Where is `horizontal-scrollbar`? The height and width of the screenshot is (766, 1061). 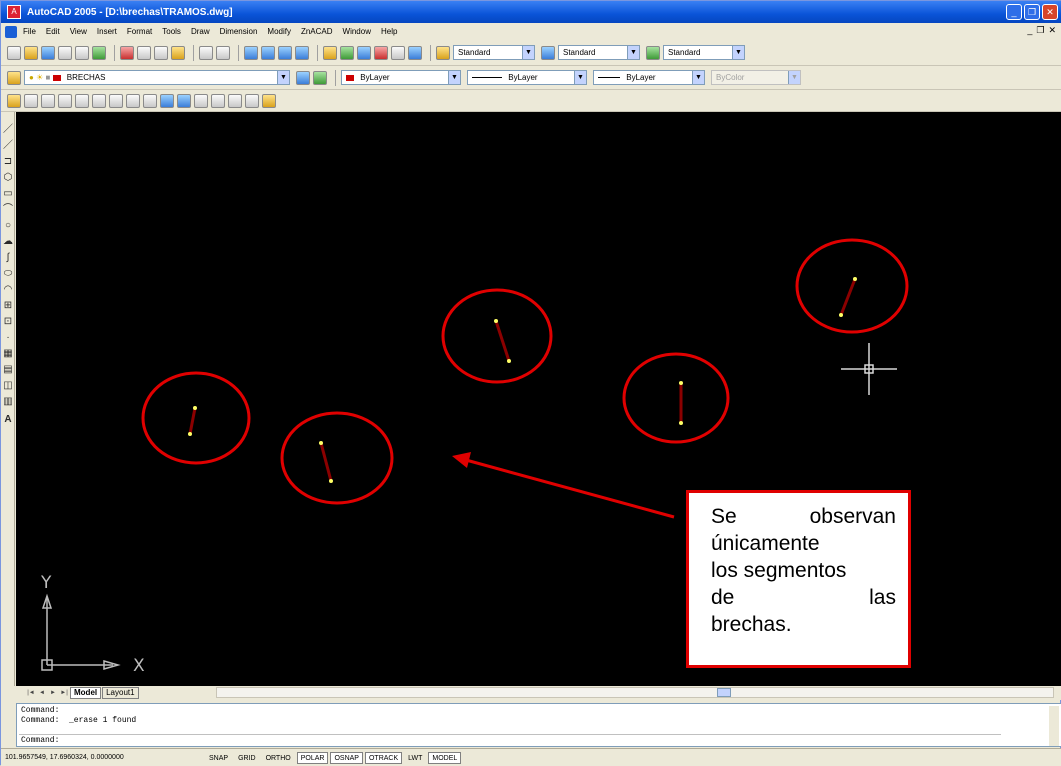 horizontal-scrollbar is located at coordinates (635, 692).